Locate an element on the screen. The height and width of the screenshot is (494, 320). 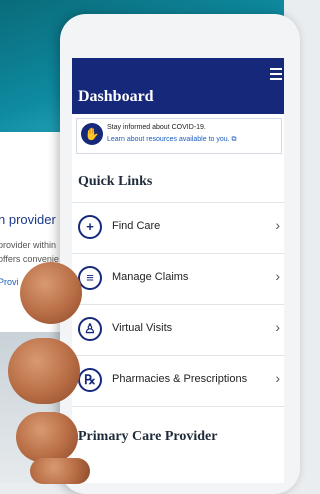
quick-link-label: Manage Claims is located at coordinates (150, 277).